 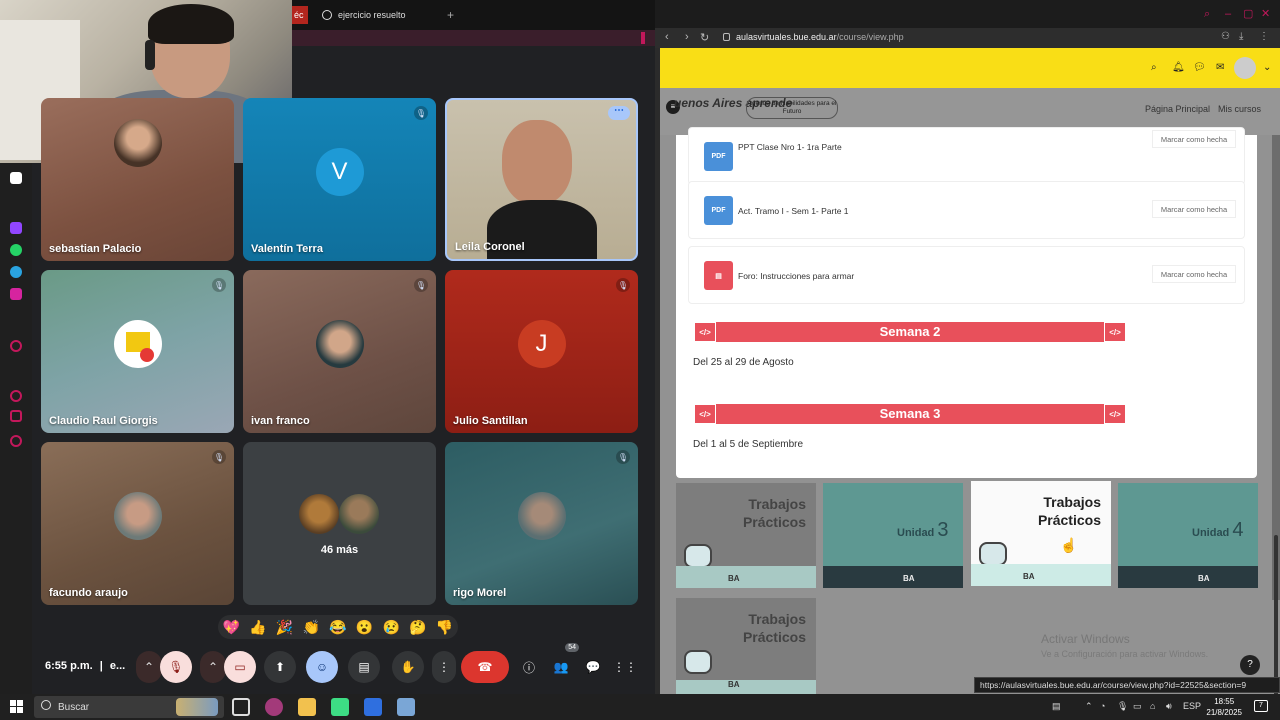 I want to click on whatsapp-icon, so click(x=16, y=250).